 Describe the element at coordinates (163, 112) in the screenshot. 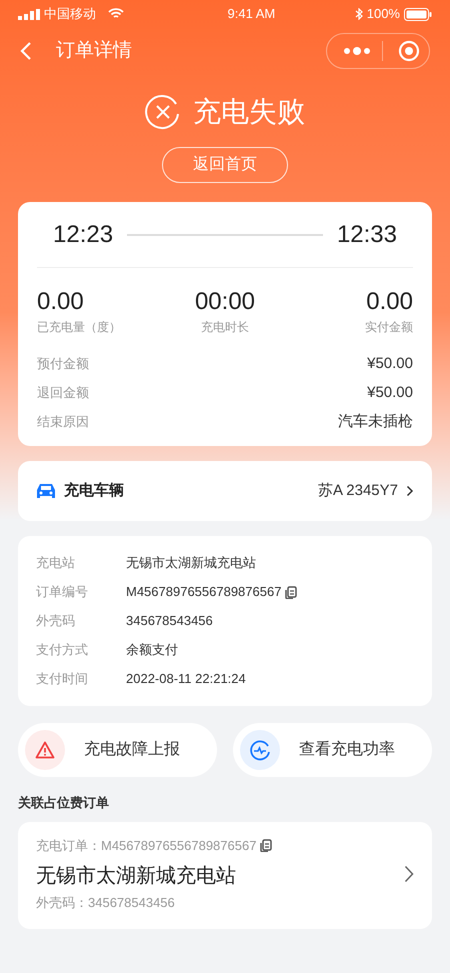

I see `failed-icon` at that location.